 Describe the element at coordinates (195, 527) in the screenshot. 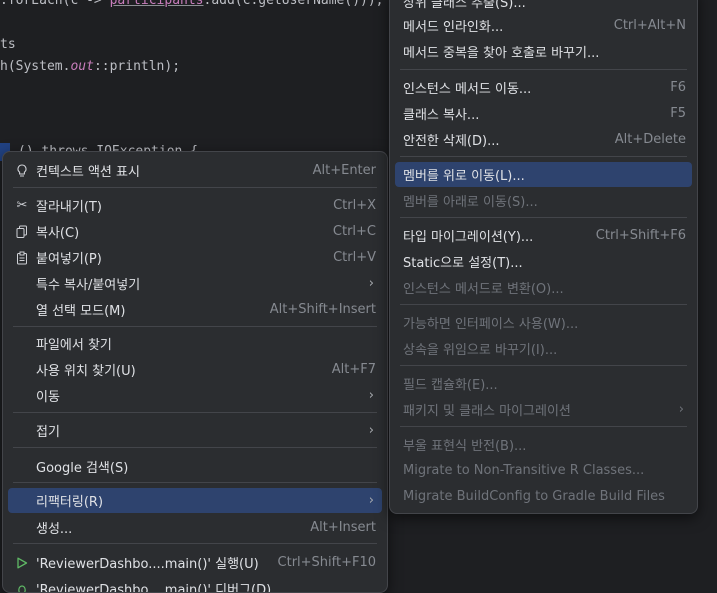

I see `menu-item-generate: 생성... Alt+Insert` at that location.